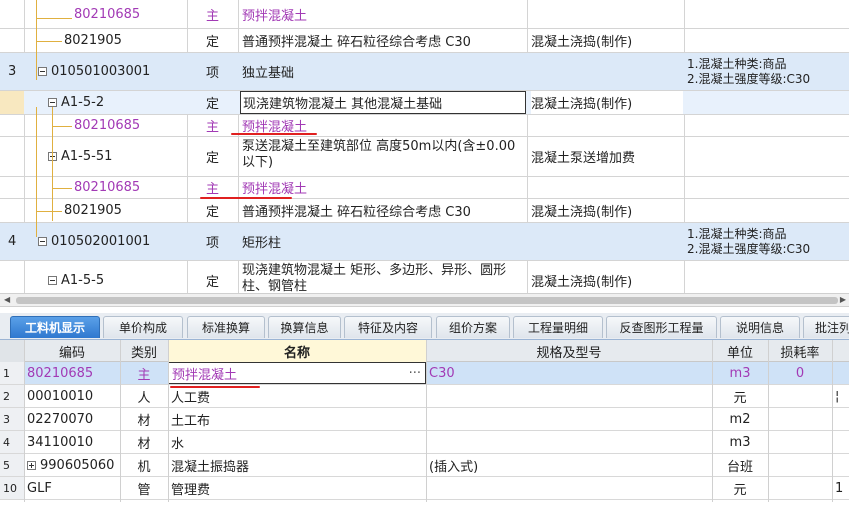 This screenshot has width=849, height=525. Describe the element at coordinates (144, 488) in the screenshot. I see `type-cell: 管` at that location.